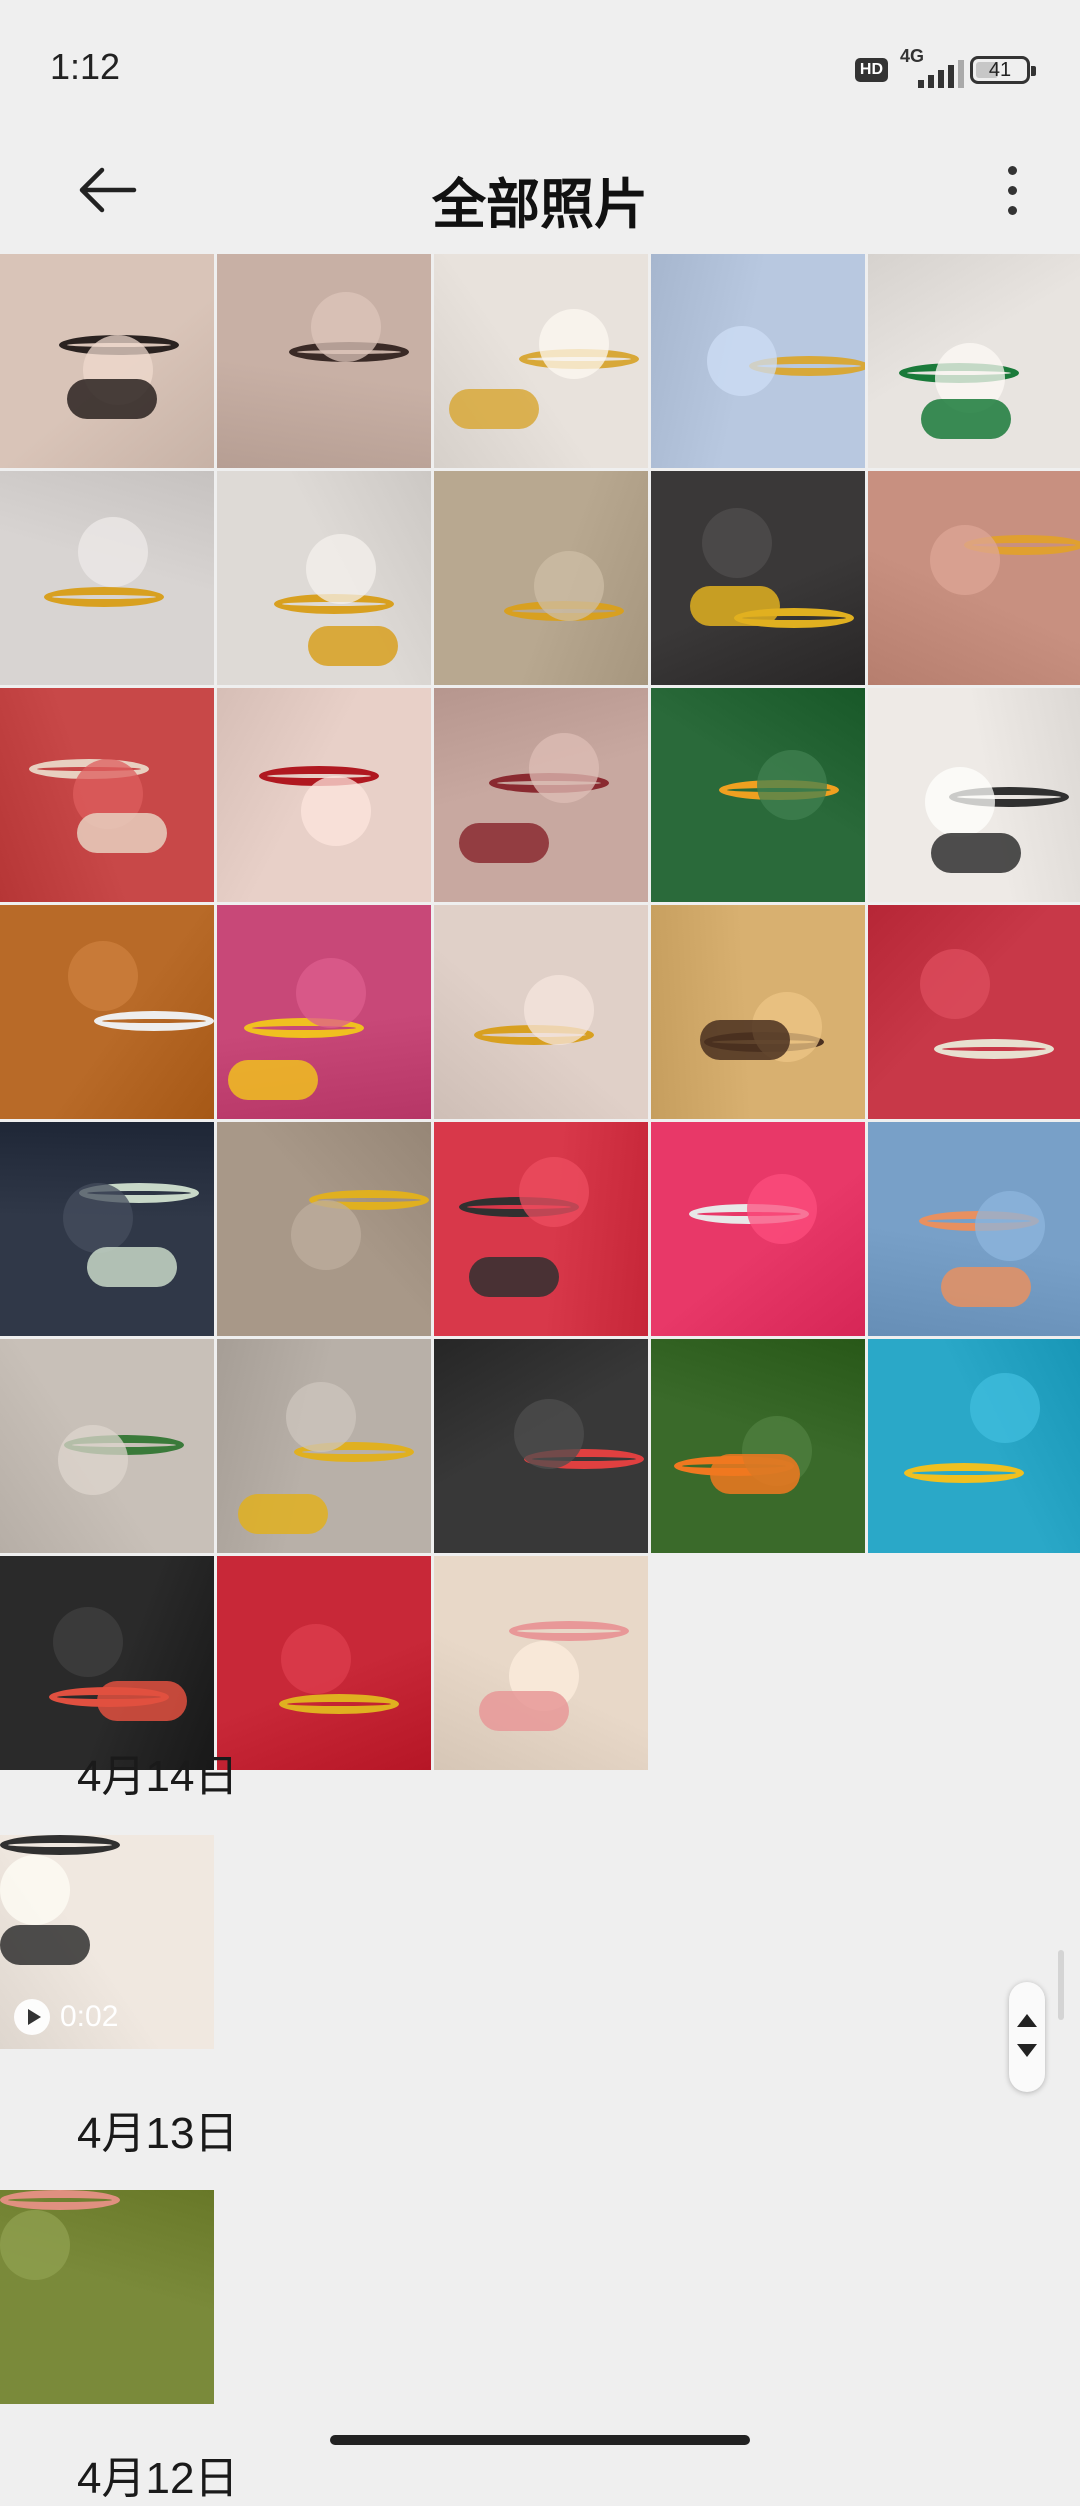  What do you see at coordinates (1027, 2037) in the screenshot?
I see `fast-scroll-handle` at bounding box center [1027, 2037].